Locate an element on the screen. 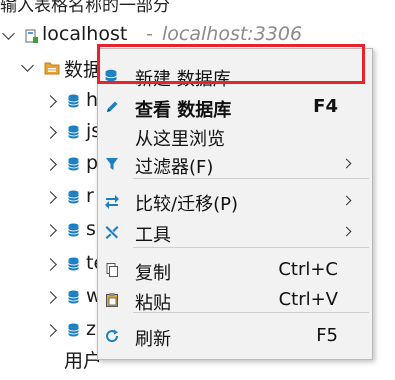  filter-icon is located at coordinates (112, 164).